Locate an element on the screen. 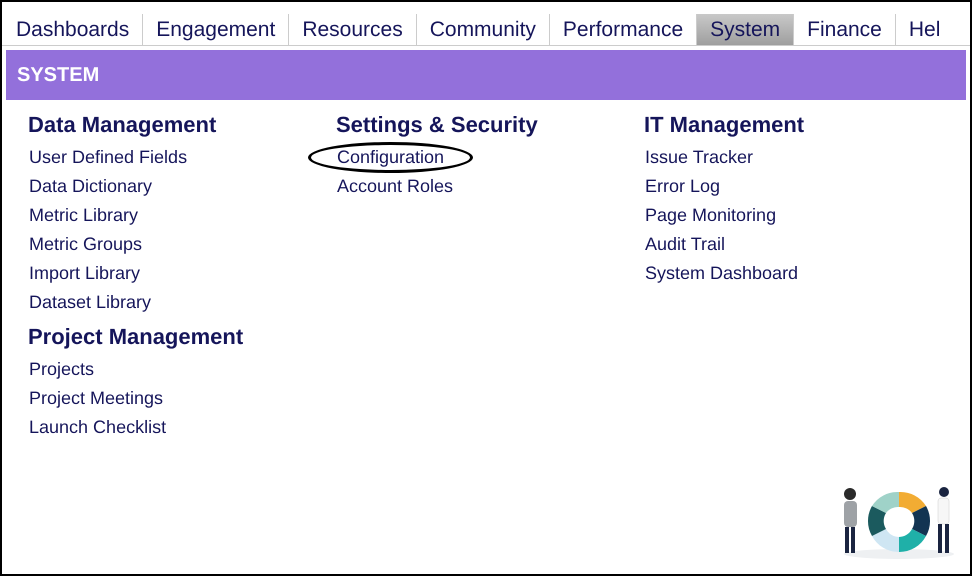 This screenshot has width=972, height=576. menu-link: Data Dictionary is located at coordinates (90, 186).